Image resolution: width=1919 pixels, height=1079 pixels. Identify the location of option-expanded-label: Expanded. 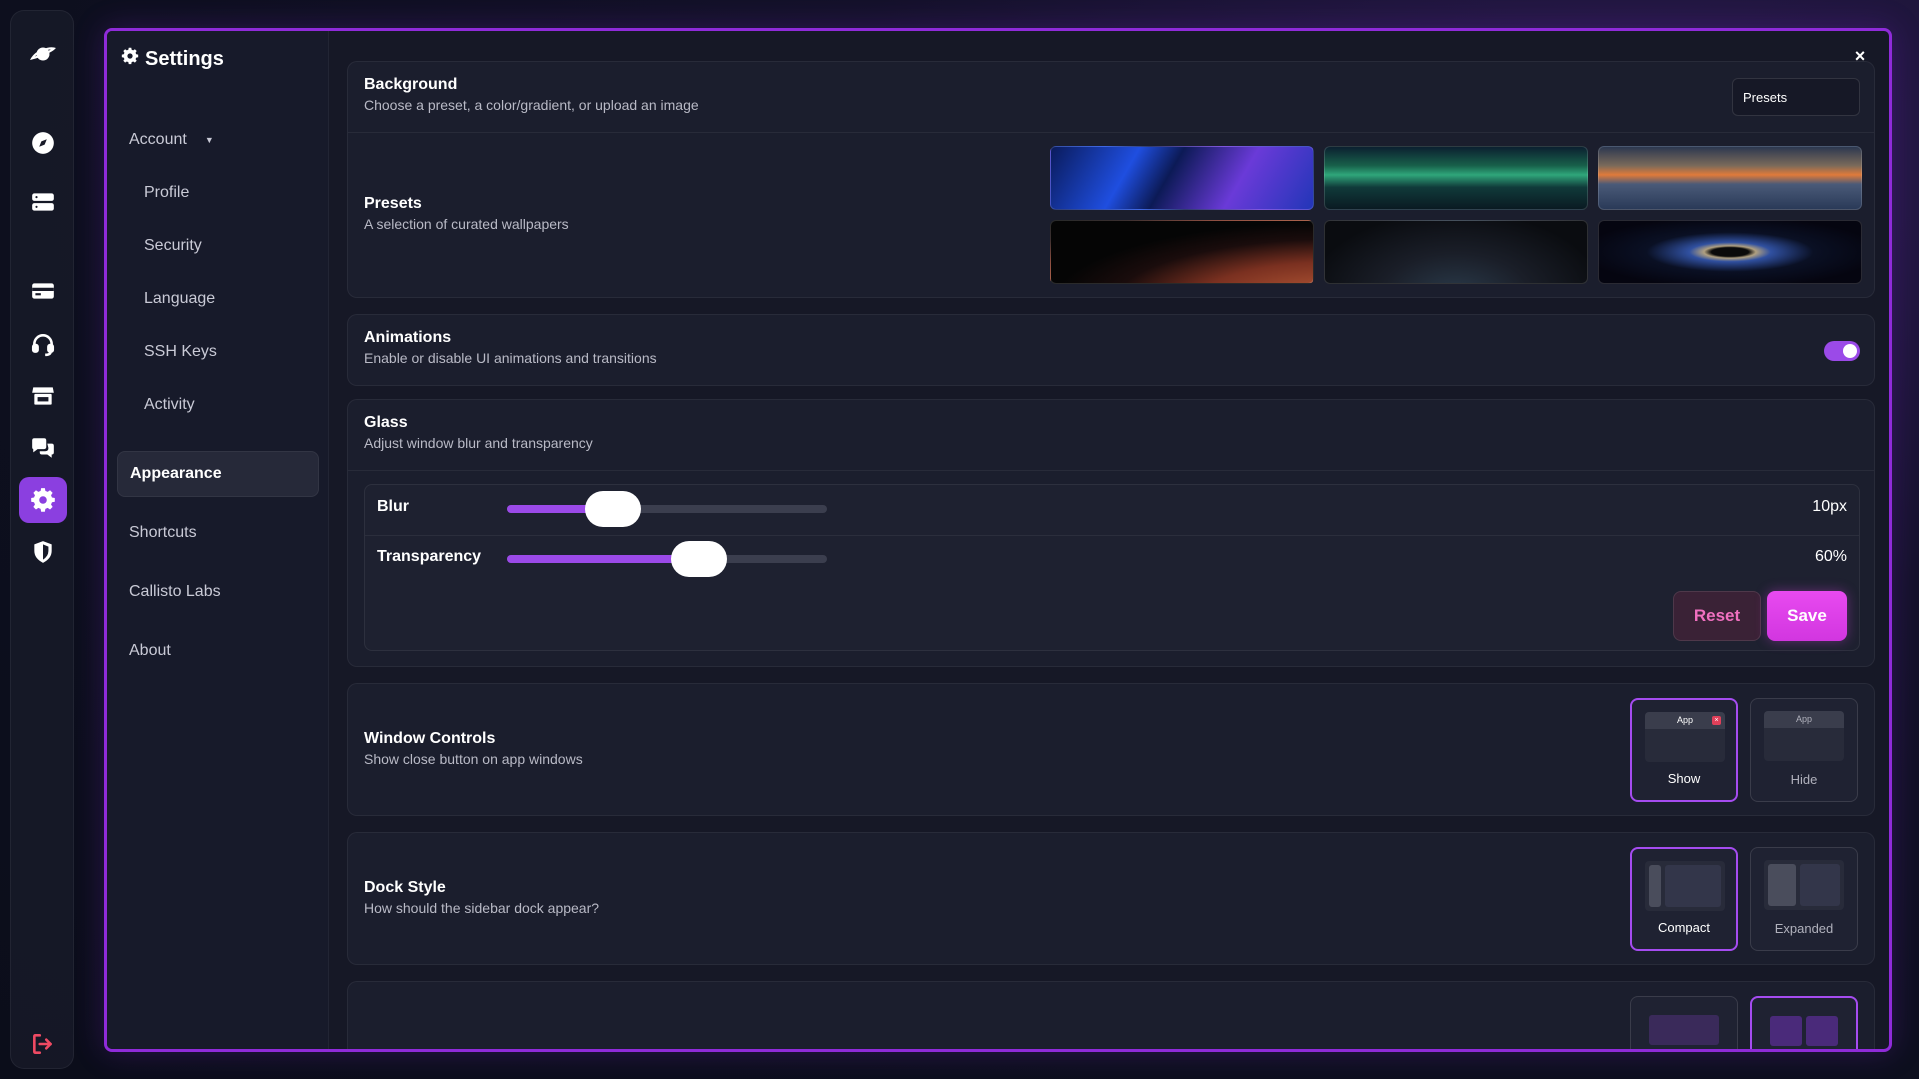
(1804, 928).